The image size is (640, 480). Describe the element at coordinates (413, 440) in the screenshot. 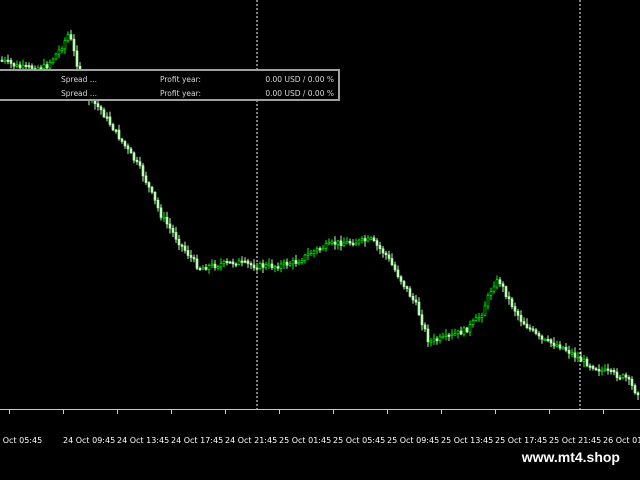

I see `time-axis-label: 25 Oct 09:45` at that location.